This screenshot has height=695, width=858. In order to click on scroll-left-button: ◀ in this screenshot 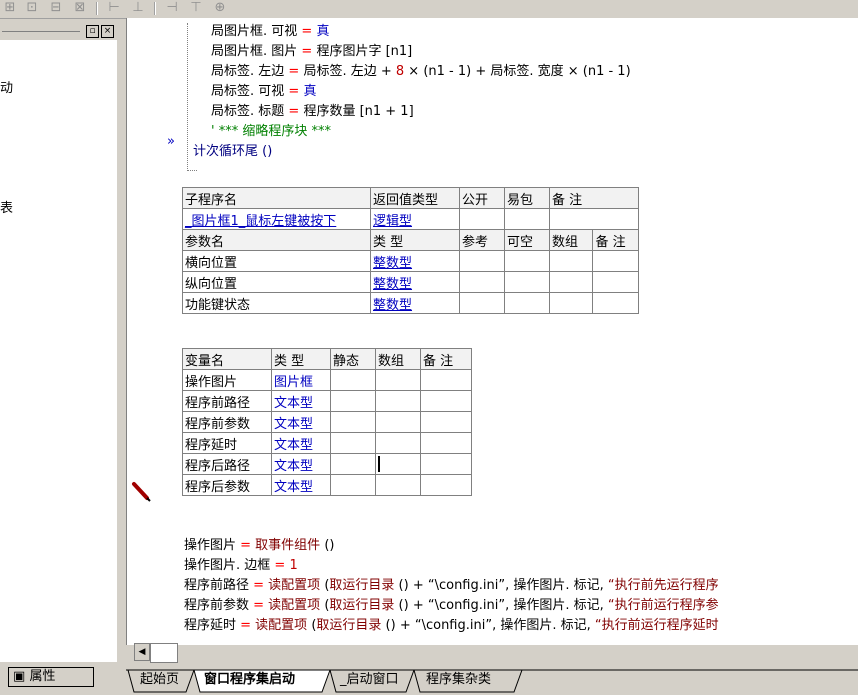, I will do `click(142, 652)`.